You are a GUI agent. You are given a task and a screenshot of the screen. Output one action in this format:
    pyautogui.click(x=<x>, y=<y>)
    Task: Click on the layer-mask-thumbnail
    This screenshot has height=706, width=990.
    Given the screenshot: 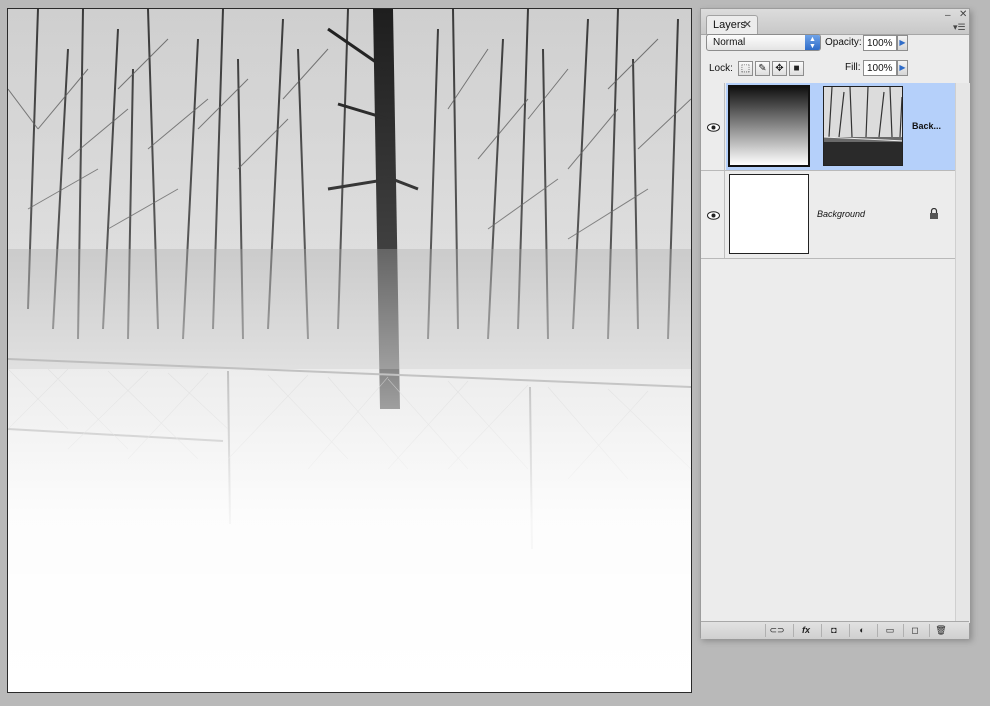 What is the action you would take?
    pyautogui.click(x=863, y=126)
    